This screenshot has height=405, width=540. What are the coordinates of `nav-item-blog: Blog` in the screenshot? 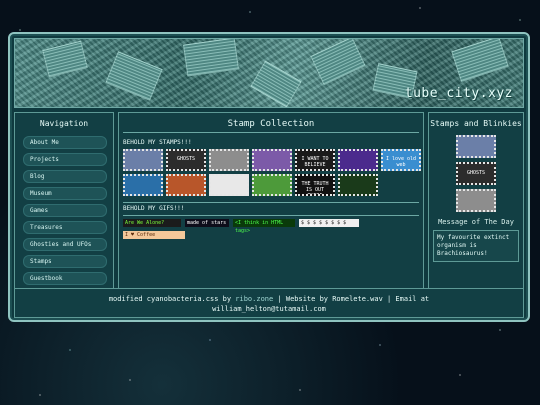 It's located at (65, 176).